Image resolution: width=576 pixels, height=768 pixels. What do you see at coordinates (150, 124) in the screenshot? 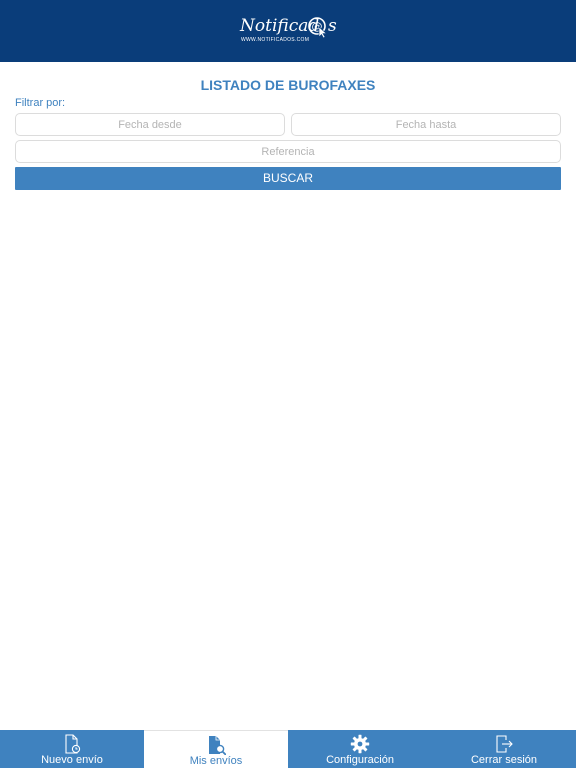
I see `fecha-desde-input` at bounding box center [150, 124].